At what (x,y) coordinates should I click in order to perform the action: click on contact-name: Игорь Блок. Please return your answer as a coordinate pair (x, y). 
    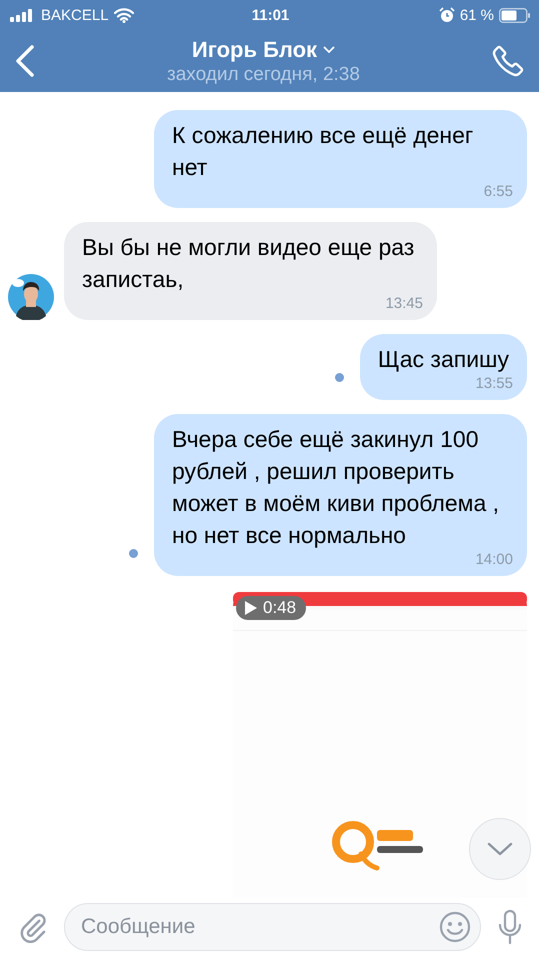
    Looking at the image, I should click on (255, 49).